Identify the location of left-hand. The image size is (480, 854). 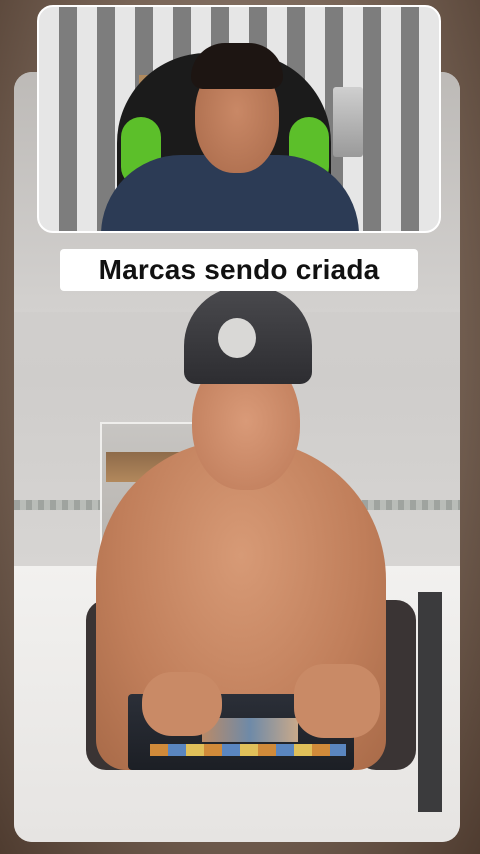
(182, 704).